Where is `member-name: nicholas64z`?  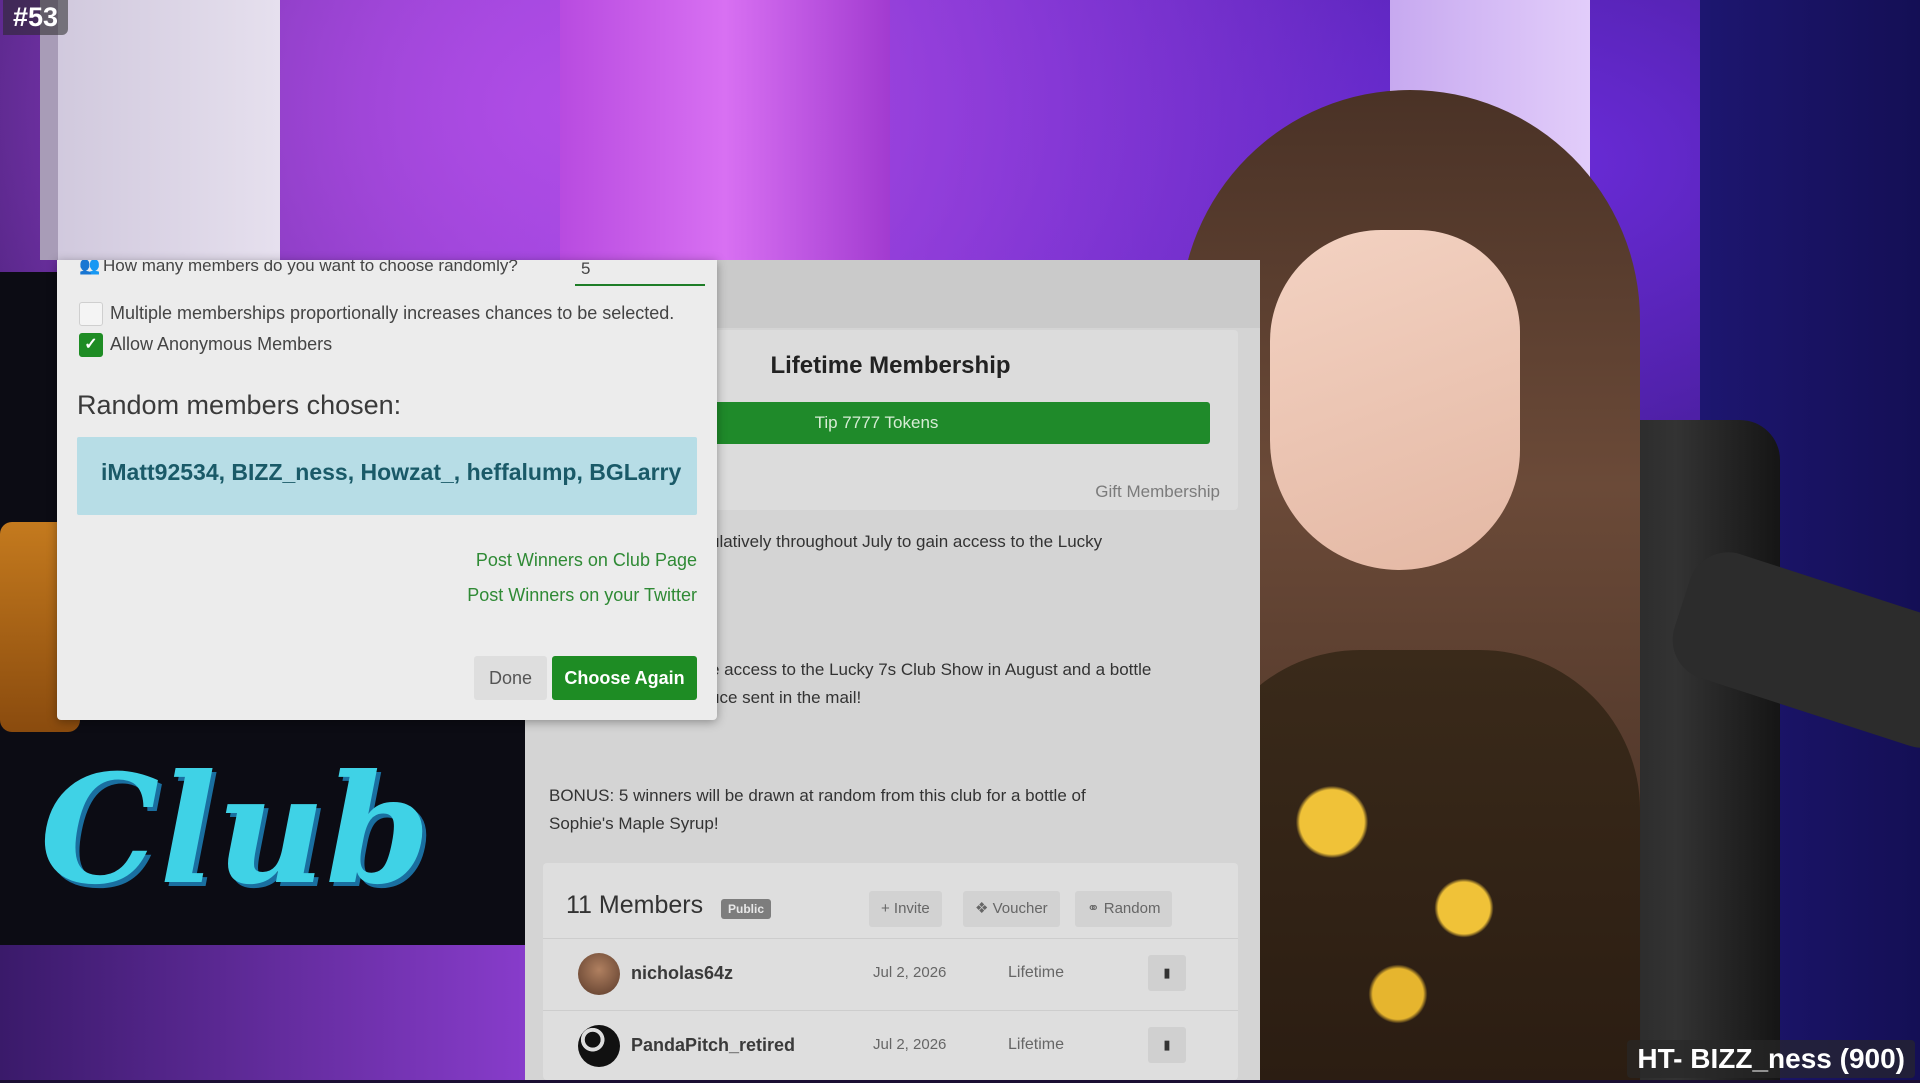
member-name: nicholas64z is located at coordinates (682, 973).